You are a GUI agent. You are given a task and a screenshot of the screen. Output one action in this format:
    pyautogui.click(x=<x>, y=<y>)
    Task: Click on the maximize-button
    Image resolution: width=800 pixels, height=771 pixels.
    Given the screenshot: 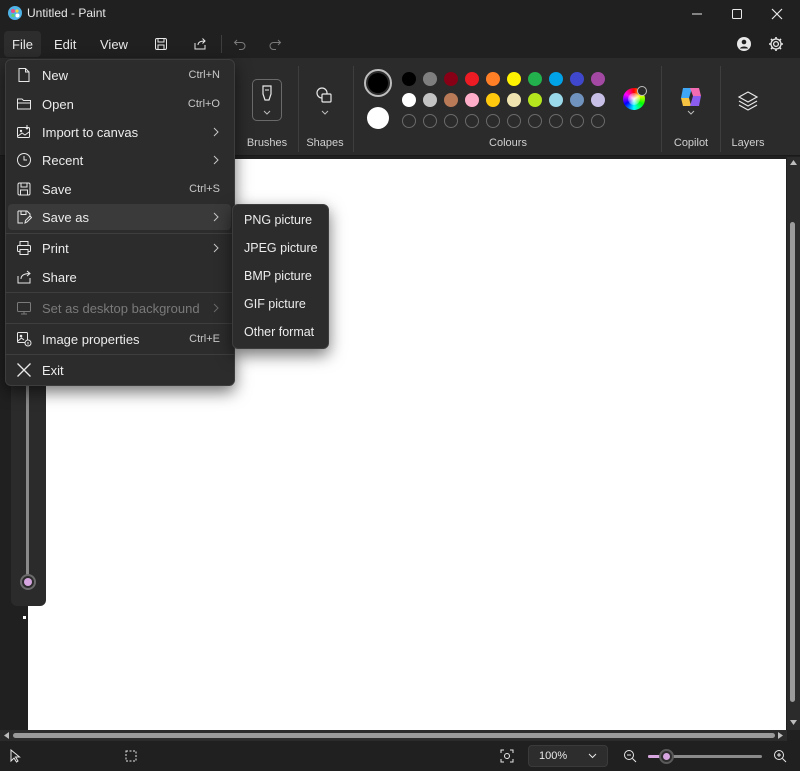 What is the action you would take?
    pyautogui.click(x=737, y=14)
    